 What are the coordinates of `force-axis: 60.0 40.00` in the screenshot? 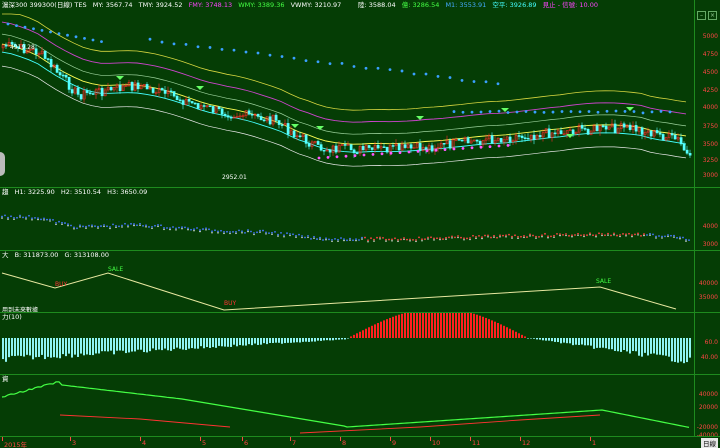 It's located at (707, 343).